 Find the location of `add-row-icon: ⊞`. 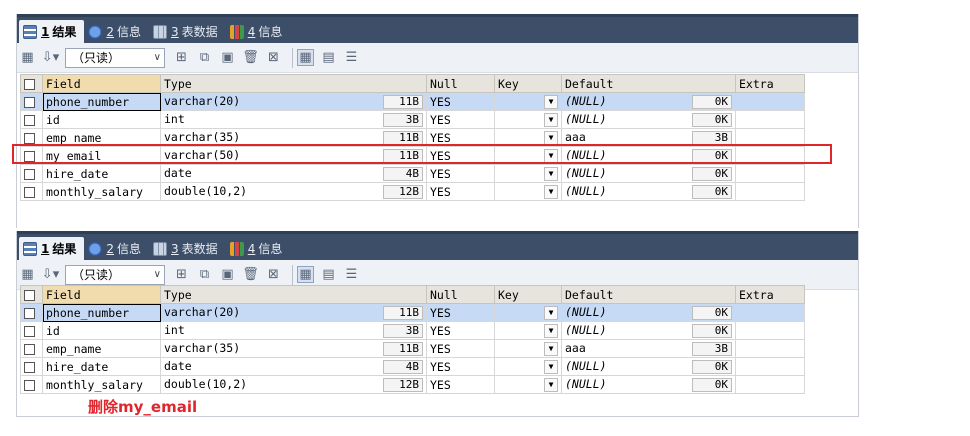

add-row-icon: ⊞ is located at coordinates (181, 57).